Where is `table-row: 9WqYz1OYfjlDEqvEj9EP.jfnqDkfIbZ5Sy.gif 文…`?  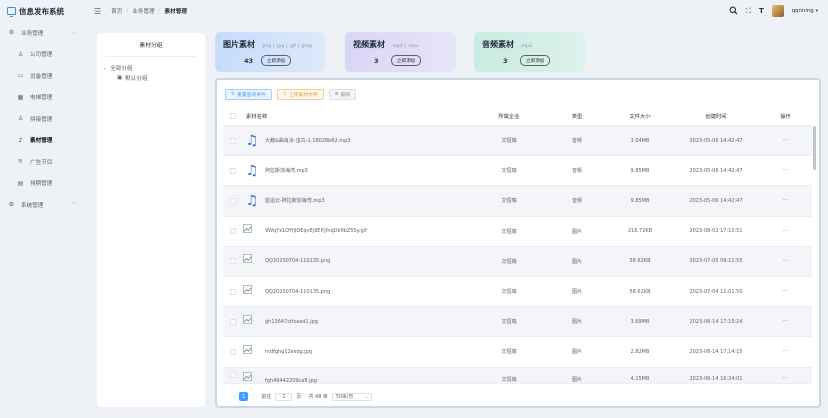
table-row: 9WqYz1OYfjlDEqvEj9EP.jfnqDkfIbZ5Sy.gif 文… is located at coordinates (517, 232).